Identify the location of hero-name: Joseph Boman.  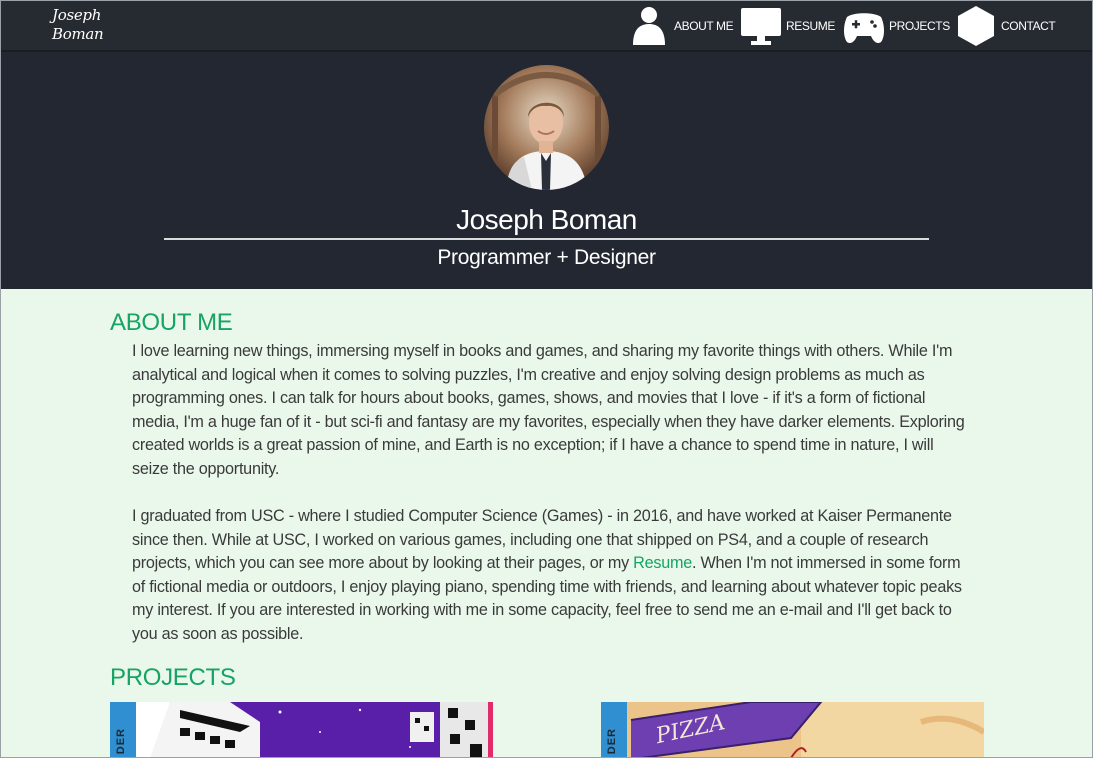
(546, 219).